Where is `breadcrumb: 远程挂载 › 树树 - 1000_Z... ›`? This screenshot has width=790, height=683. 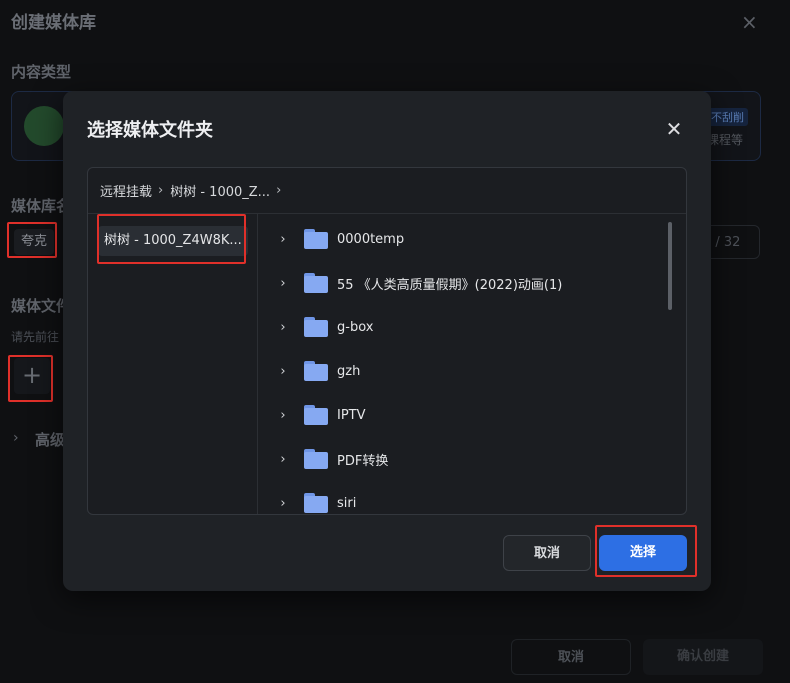
breadcrumb: 远程挂载 › 树树 - 1000_Z... › is located at coordinates (387, 191).